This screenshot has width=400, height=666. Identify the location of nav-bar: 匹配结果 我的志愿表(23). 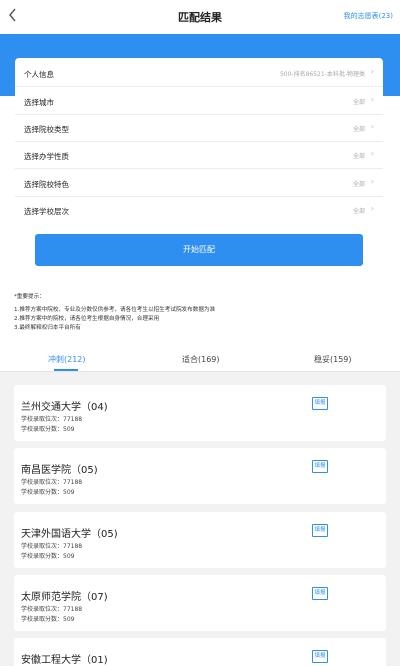
(200, 17).